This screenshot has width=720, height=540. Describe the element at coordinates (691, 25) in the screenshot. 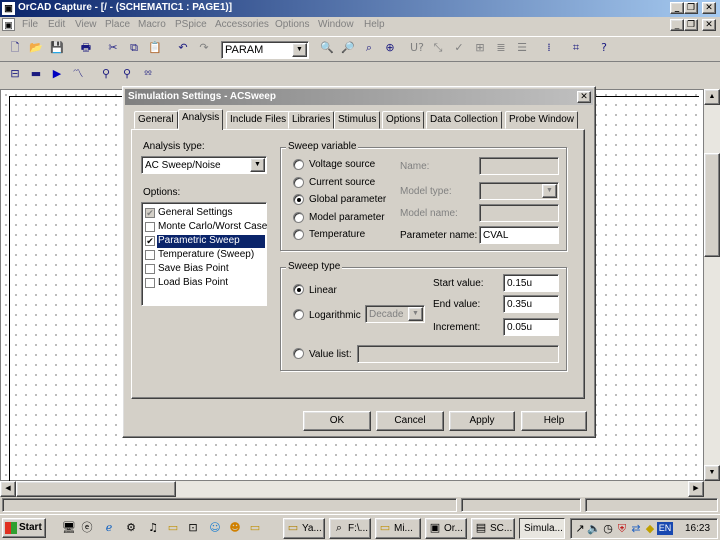

I see `child-restore-button: ❐` at that location.